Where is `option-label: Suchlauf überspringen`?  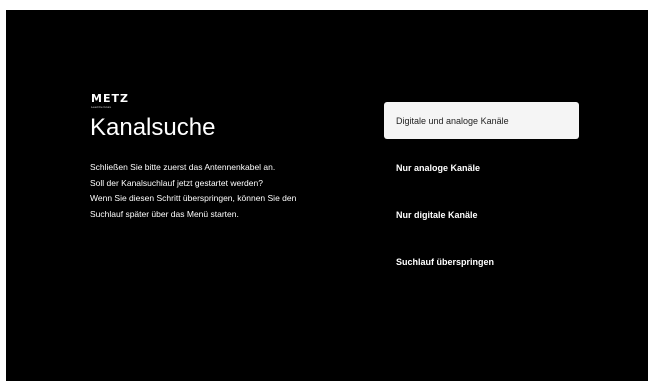 option-label: Suchlauf überspringen is located at coordinates (445, 261).